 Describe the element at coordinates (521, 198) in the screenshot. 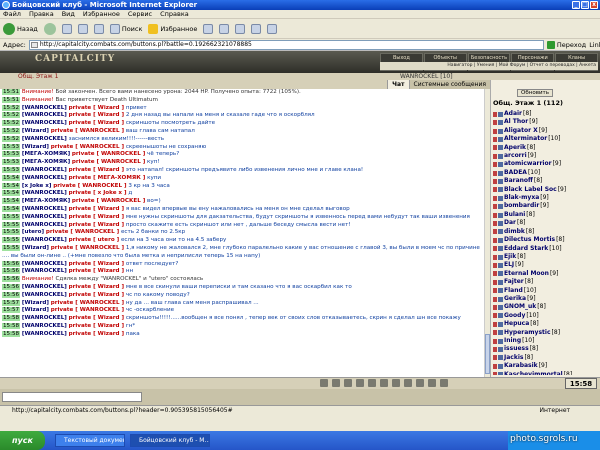

I see `user-name: Blak-myxa` at that location.